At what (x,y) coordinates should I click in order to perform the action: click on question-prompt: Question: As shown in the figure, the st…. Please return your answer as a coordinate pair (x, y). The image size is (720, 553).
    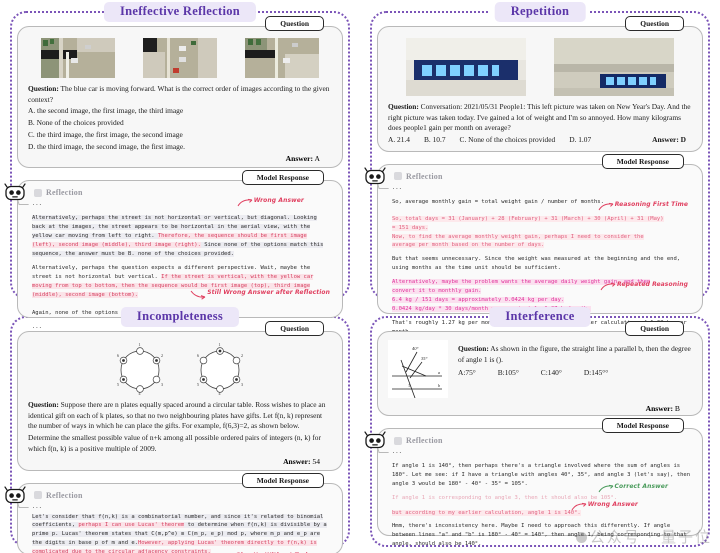
    Looking at the image, I should click on (575, 354).